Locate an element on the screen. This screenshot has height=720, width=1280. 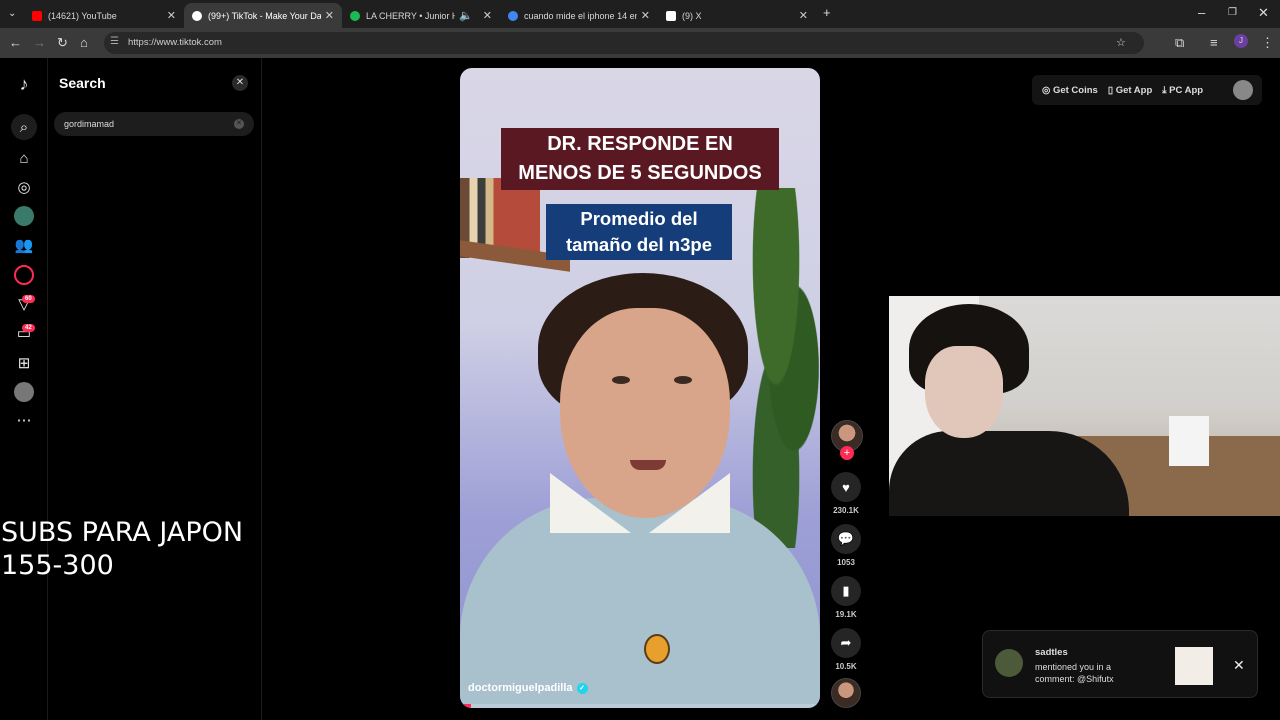
person-eye is located at coordinates (621, 380).